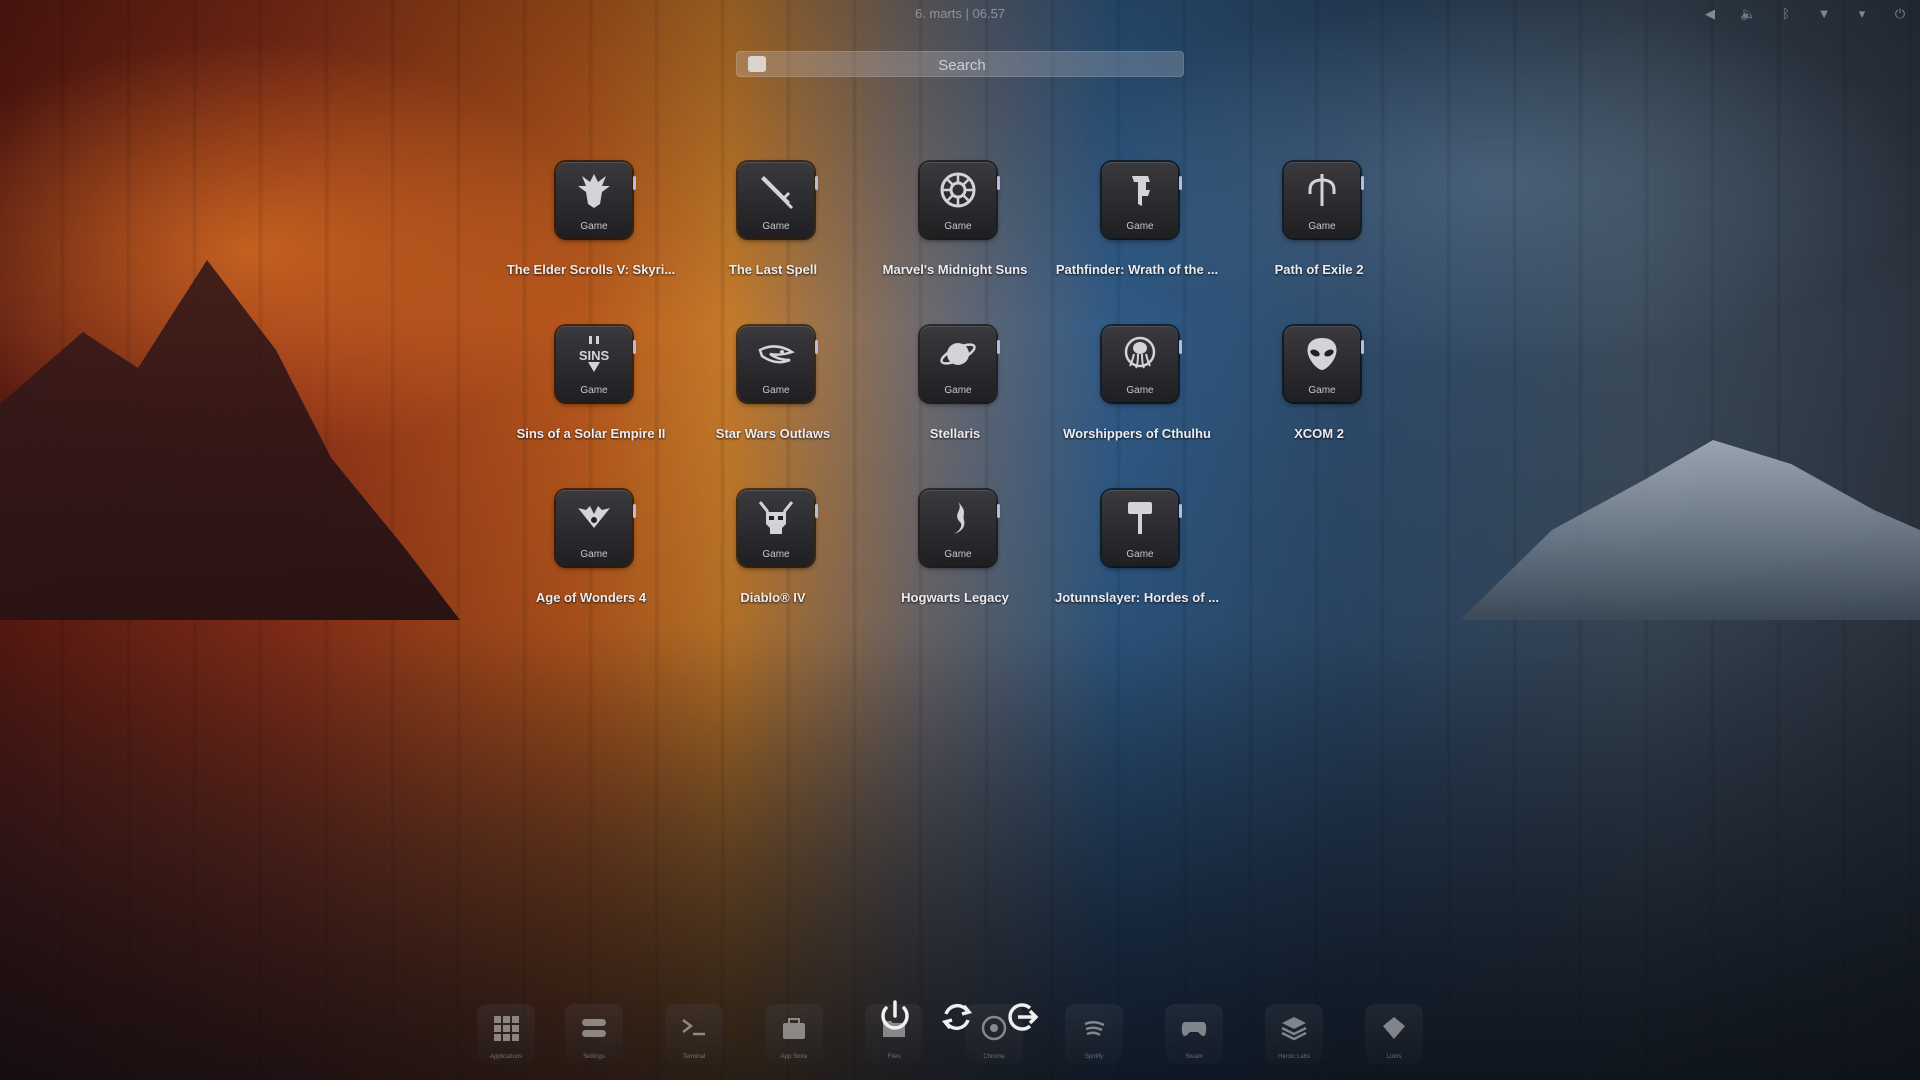 The image size is (1920, 1080). What do you see at coordinates (955, 240) in the screenshot?
I see `app-tile: Game Marvel's Midnight Suns` at bounding box center [955, 240].